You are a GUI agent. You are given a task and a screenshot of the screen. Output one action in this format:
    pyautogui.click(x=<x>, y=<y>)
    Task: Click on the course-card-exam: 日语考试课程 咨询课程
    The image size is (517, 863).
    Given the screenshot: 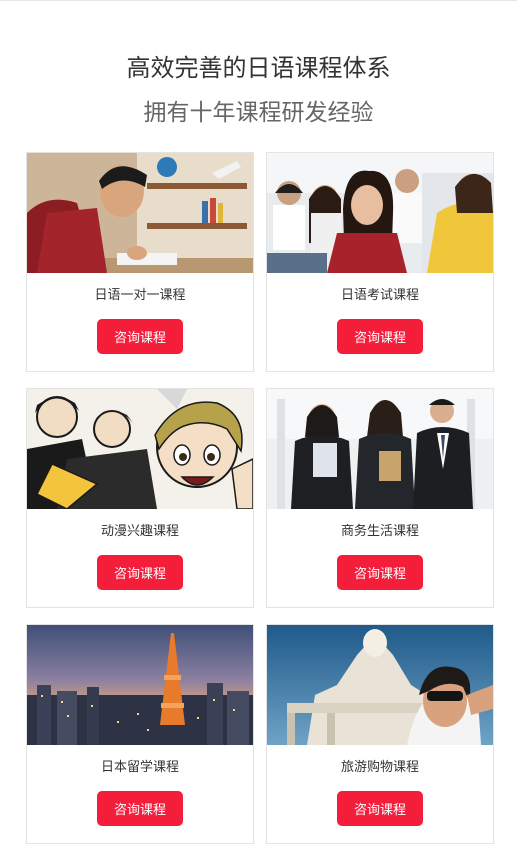 What is the action you would take?
    pyautogui.click(x=380, y=262)
    